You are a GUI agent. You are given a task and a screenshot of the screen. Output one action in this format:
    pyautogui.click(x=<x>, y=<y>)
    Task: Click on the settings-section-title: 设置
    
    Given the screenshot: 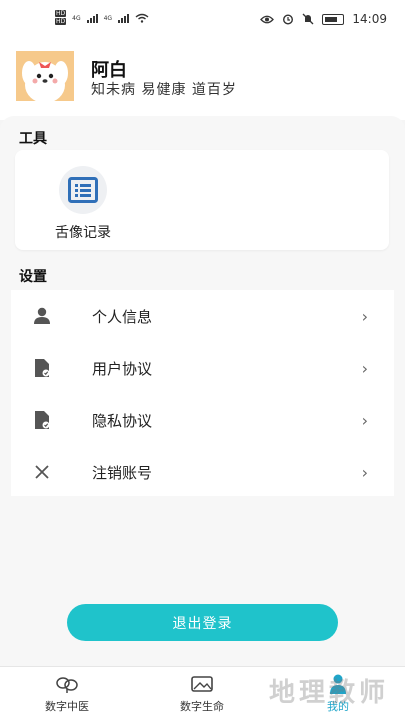 What is the action you would take?
    pyautogui.click(x=33, y=277)
    